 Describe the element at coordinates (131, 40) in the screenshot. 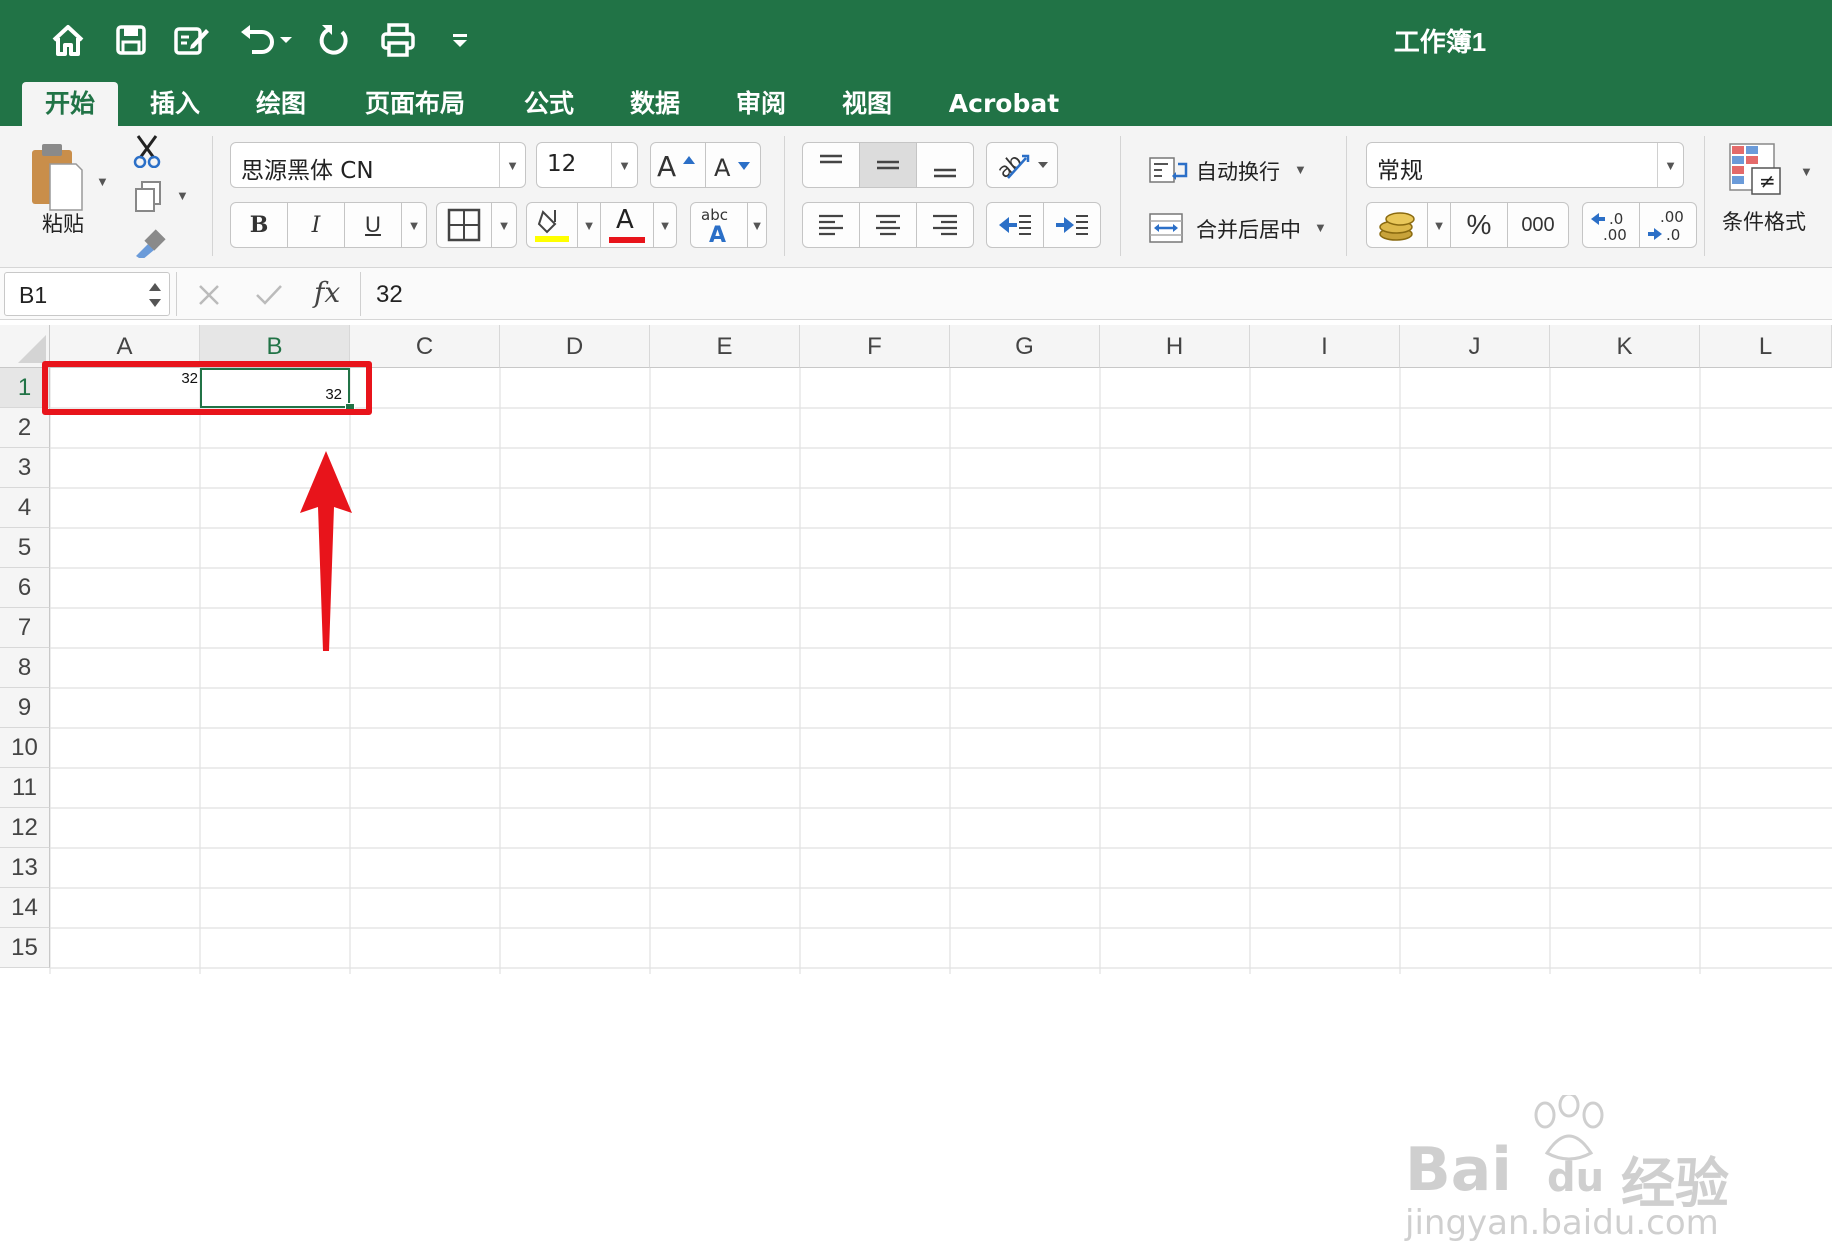

I see `save-icon` at that location.